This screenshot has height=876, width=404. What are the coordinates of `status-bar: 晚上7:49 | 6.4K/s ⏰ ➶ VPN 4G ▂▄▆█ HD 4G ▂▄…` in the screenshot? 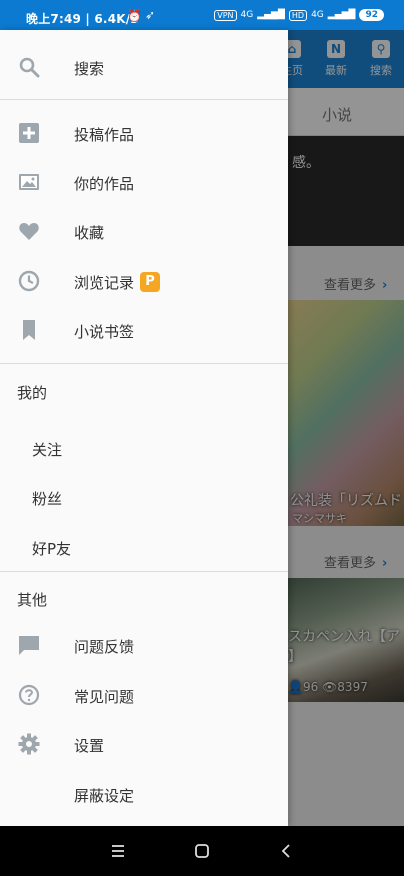 It's located at (202, 15).